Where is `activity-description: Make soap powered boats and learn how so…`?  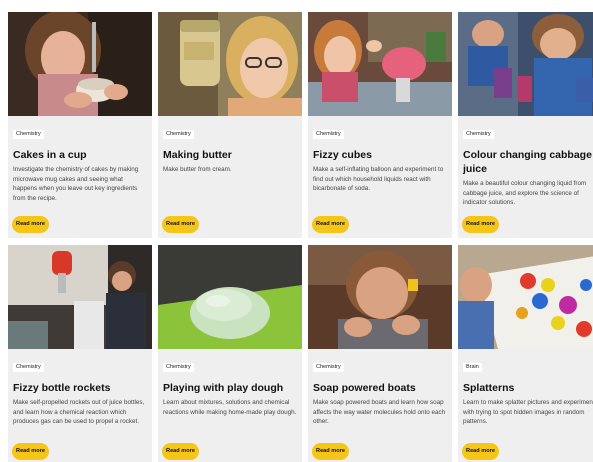
activity-description: Make soap powered boats and learn how so… is located at coordinates (379, 412).